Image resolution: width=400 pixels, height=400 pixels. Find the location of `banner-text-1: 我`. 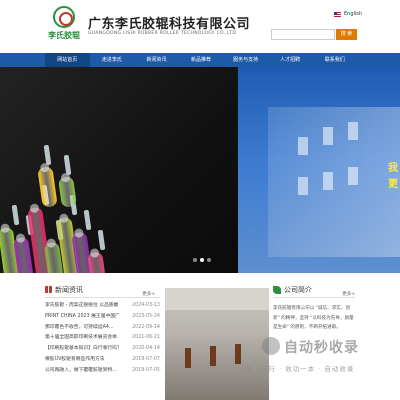

banner-text-1: 我 is located at coordinates (393, 168).